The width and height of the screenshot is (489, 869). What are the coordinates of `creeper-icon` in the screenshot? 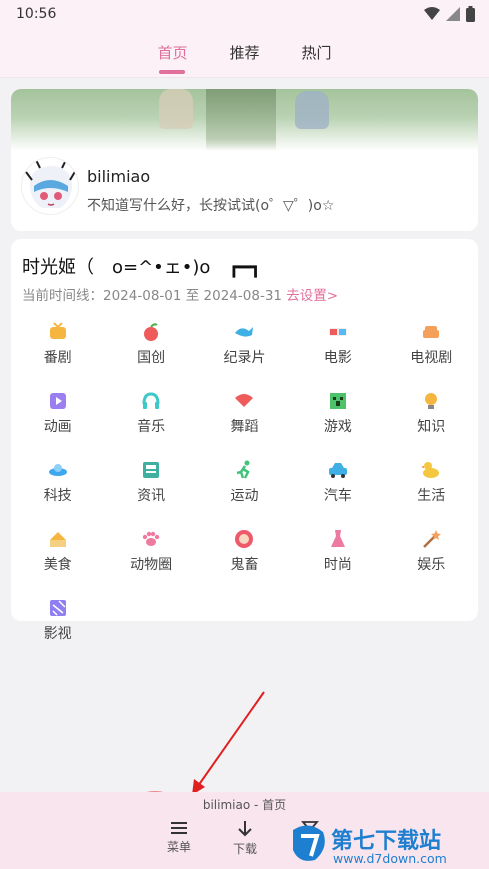 It's located at (338, 401).